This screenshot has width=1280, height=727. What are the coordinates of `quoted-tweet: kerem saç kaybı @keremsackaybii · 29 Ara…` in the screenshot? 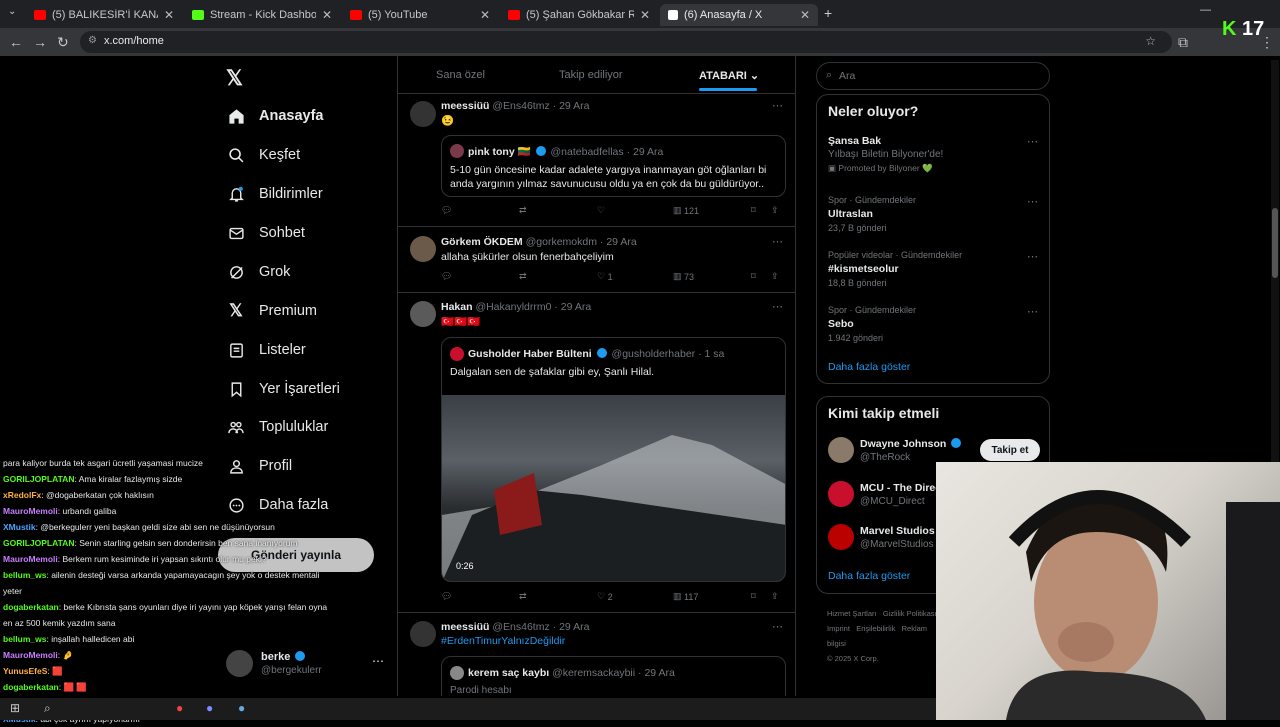 It's located at (613, 676).